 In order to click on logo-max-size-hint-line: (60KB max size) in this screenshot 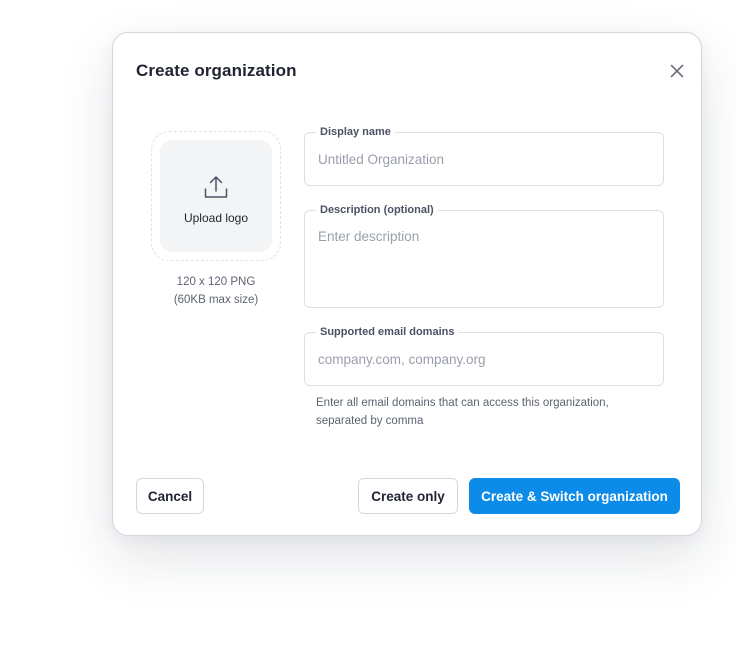, I will do `click(216, 300)`.